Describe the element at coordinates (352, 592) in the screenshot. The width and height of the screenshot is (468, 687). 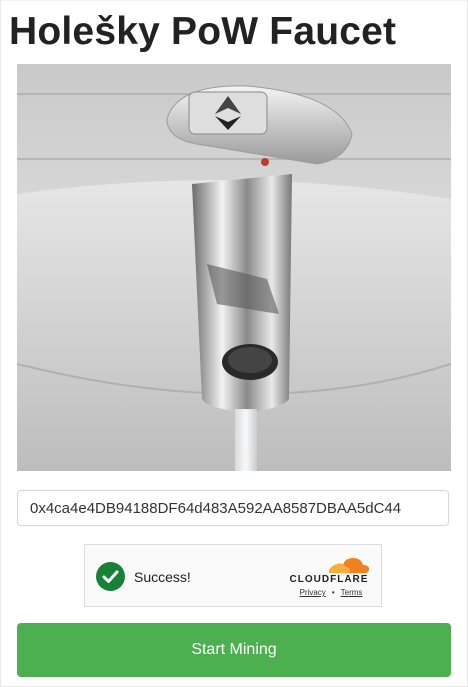
I see `terms-link: Terms` at that location.